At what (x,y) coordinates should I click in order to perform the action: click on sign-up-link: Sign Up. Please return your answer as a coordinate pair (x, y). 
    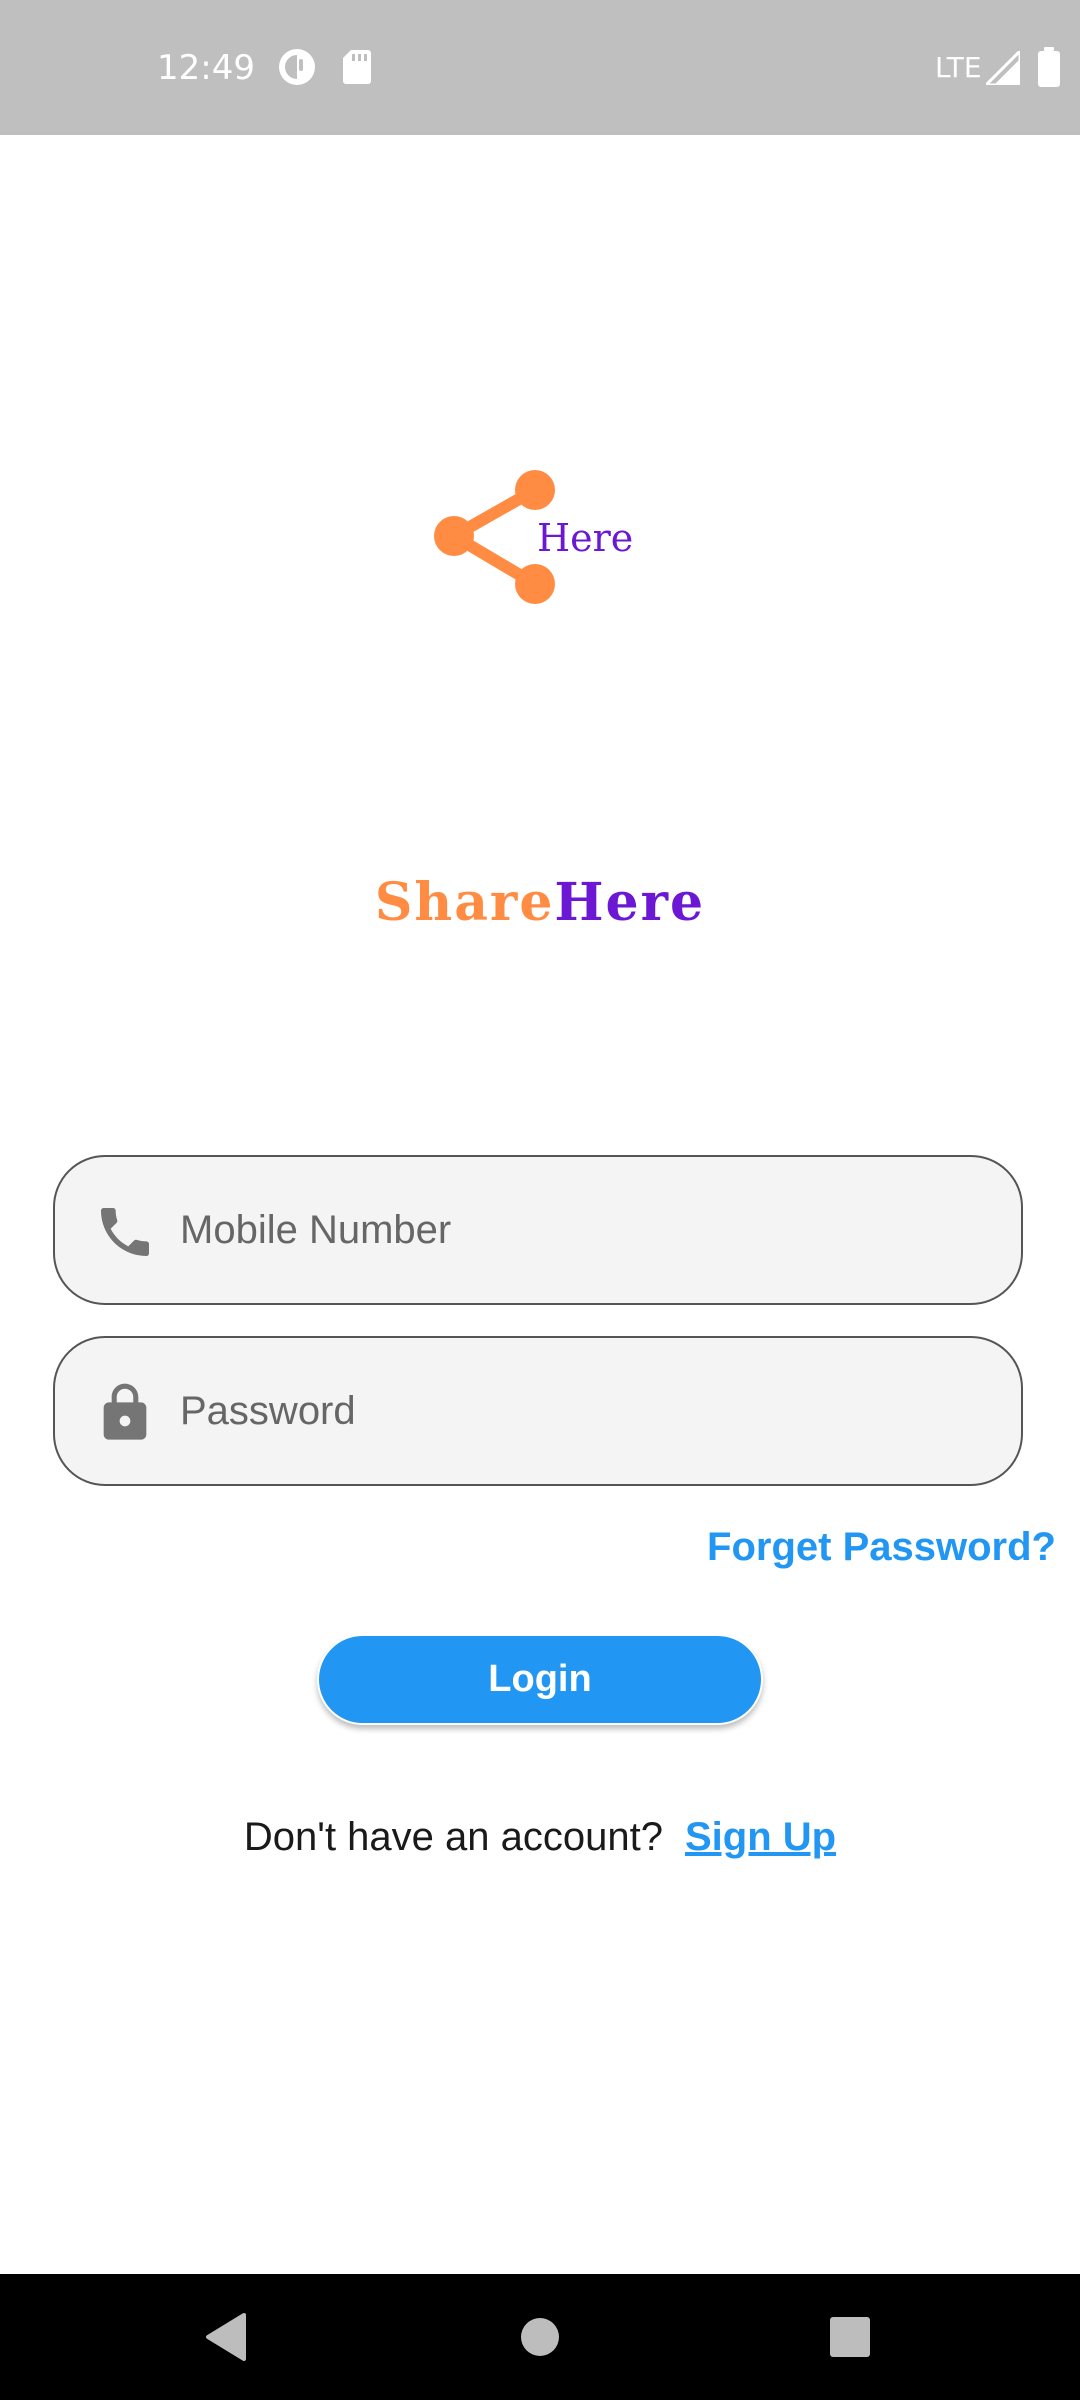
    Looking at the image, I should click on (760, 1837).